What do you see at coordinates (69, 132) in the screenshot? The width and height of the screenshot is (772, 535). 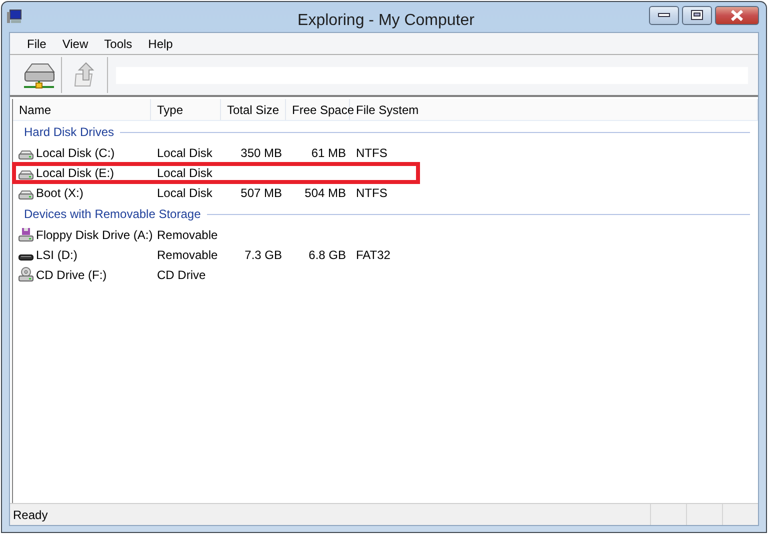 I see `group-header: Hard Disk Drives` at bounding box center [69, 132].